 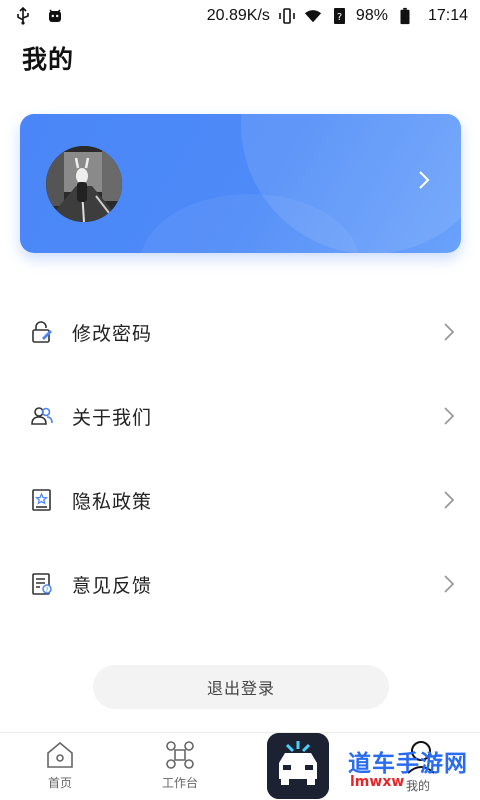 What do you see at coordinates (313, 16) in the screenshot?
I see `wifi-icon` at bounding box center [313, 16].